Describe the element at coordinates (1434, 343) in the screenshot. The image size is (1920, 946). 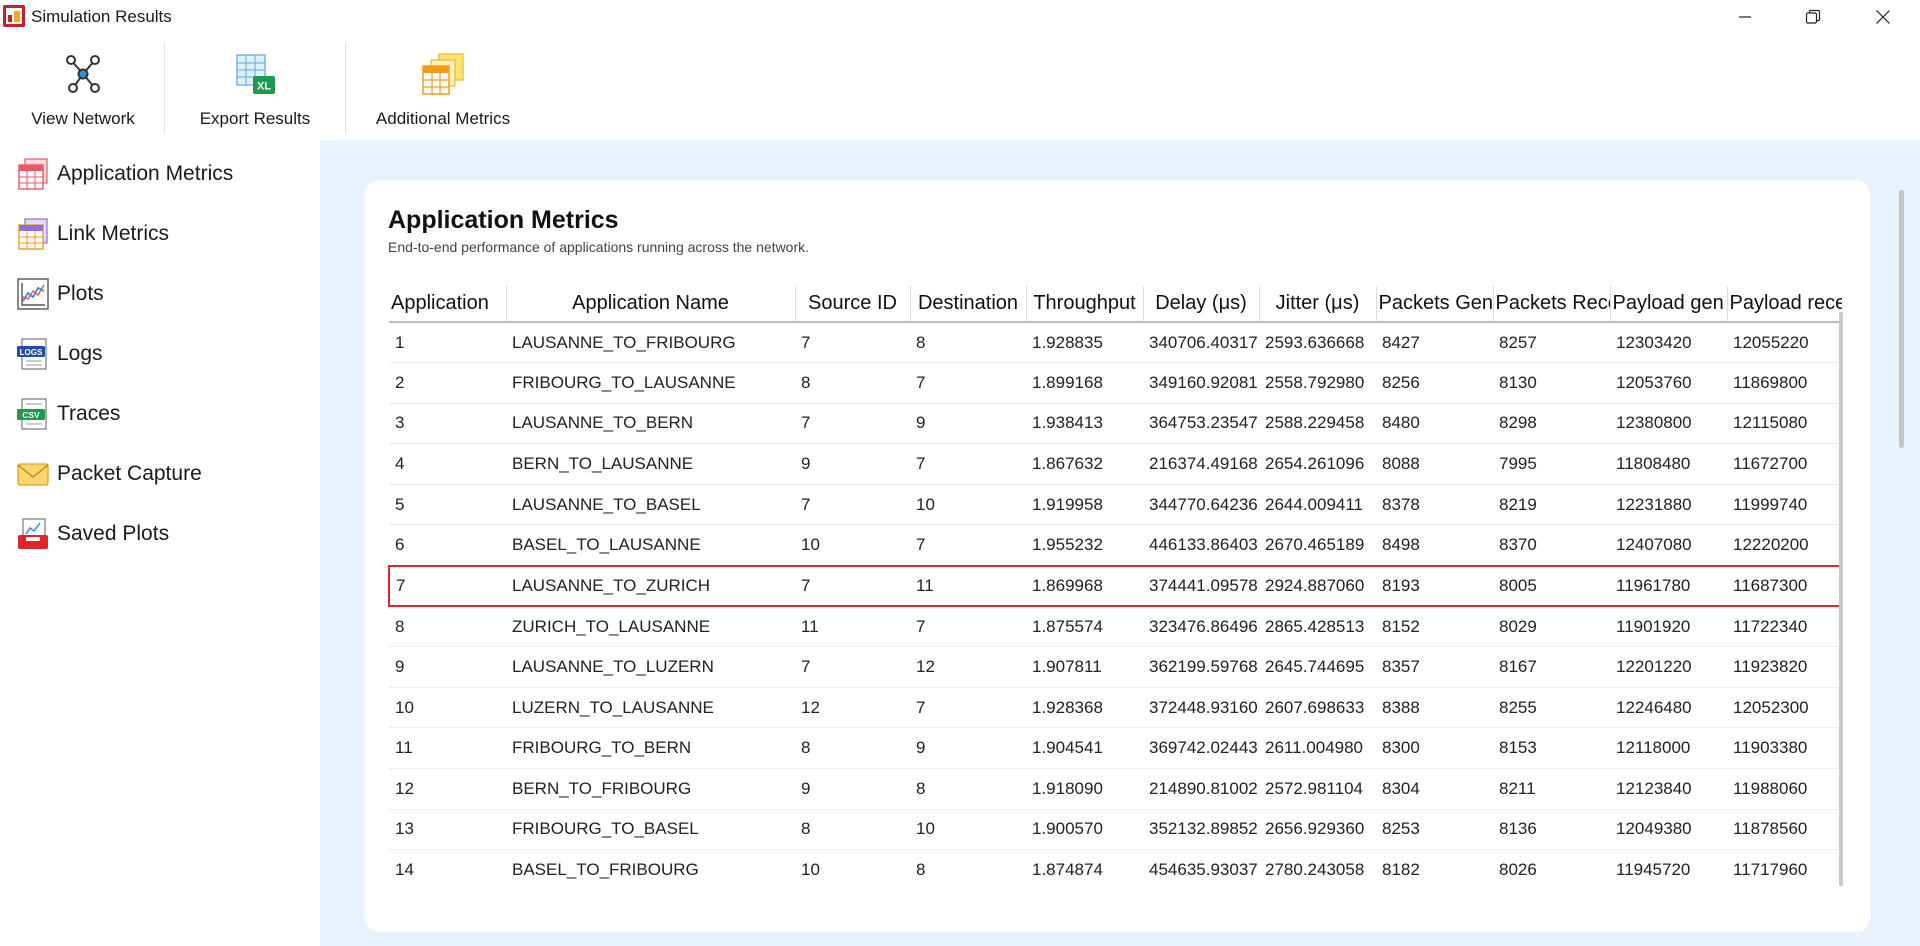
I see `table-cell: 8427` at that location.